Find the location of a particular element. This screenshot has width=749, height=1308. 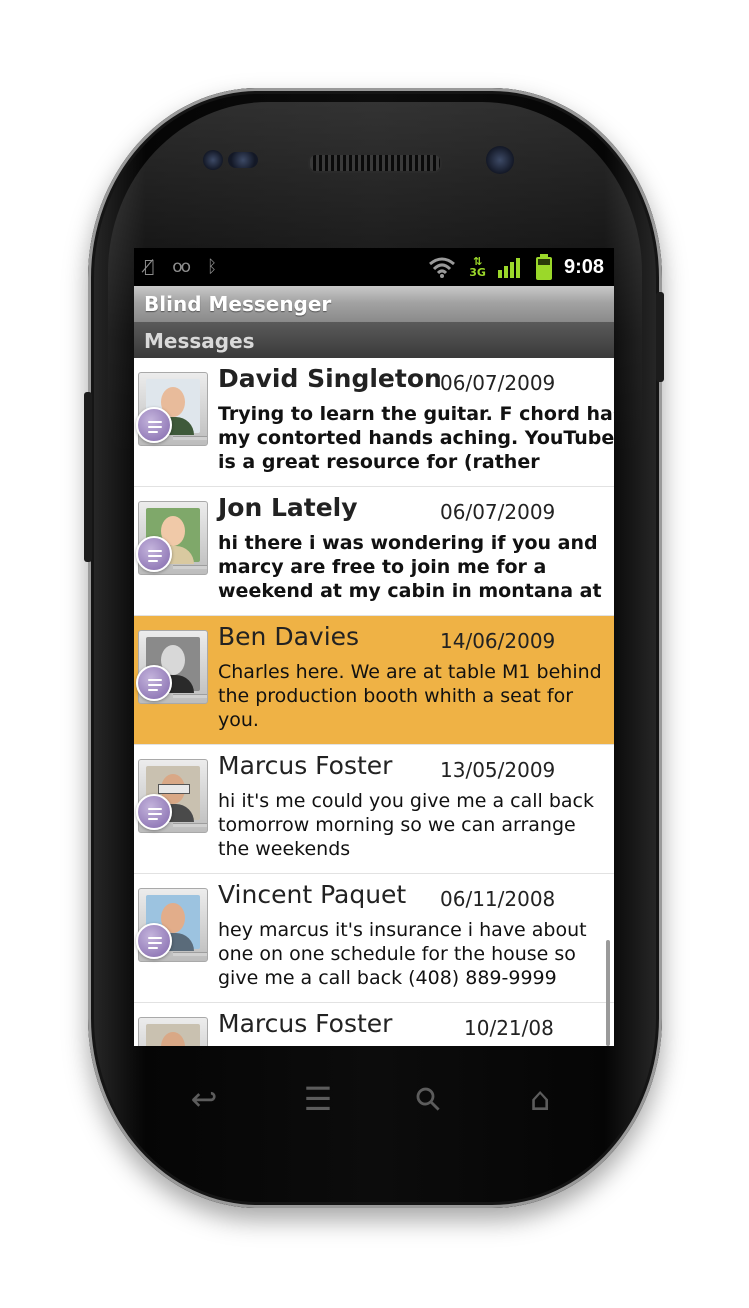

preview-line: marcy are free to join me for a is located at coordinates (382, 567).